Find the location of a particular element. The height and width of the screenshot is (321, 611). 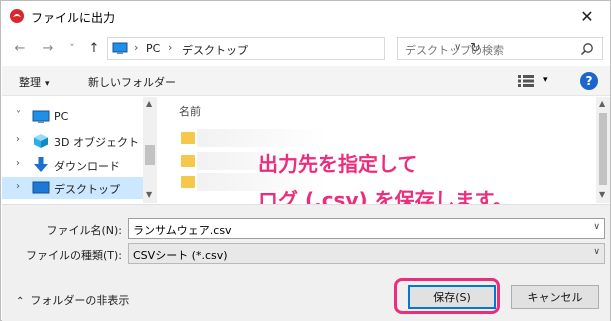

column-header-name: 名前 is located at coordinates (190, 111).